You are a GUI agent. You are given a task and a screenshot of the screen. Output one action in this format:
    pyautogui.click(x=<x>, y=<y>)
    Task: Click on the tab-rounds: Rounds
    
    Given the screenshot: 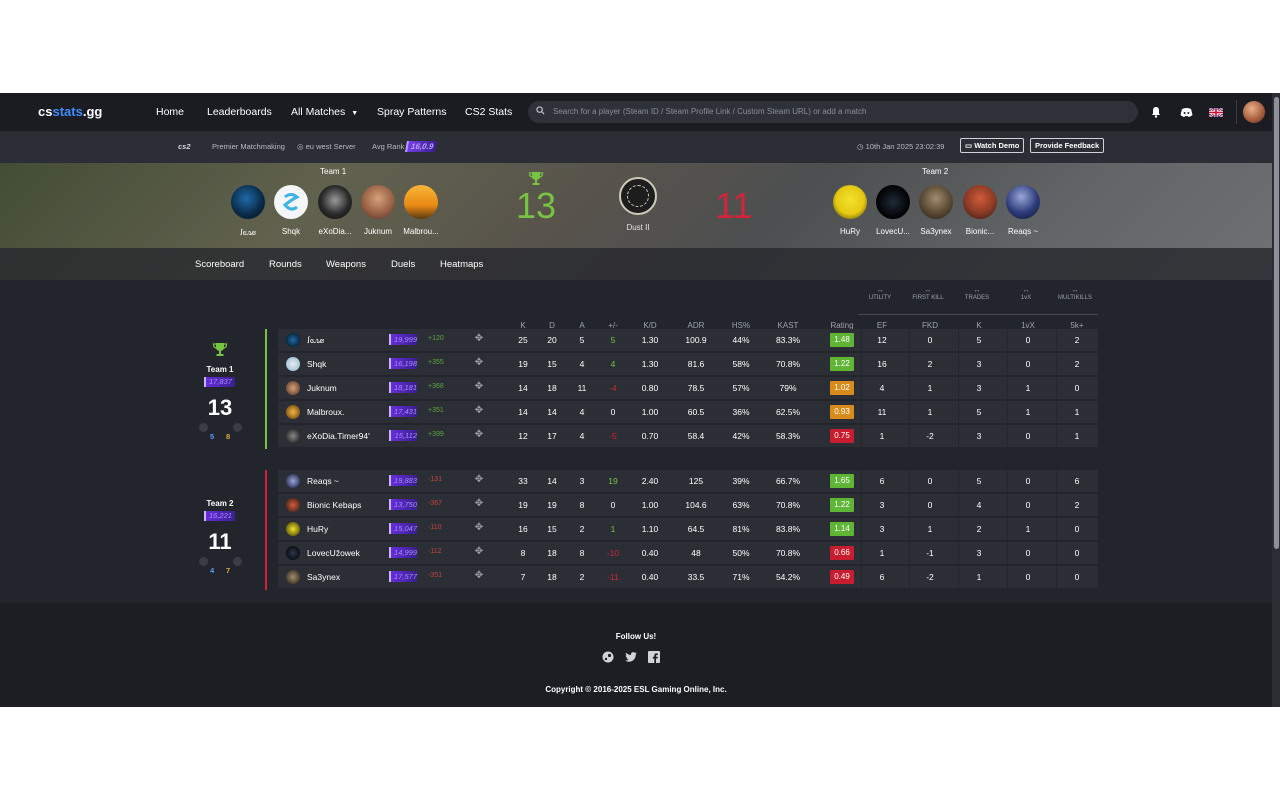 What is the action you would take?
    pyautogui.click(x=285, y=264)
    